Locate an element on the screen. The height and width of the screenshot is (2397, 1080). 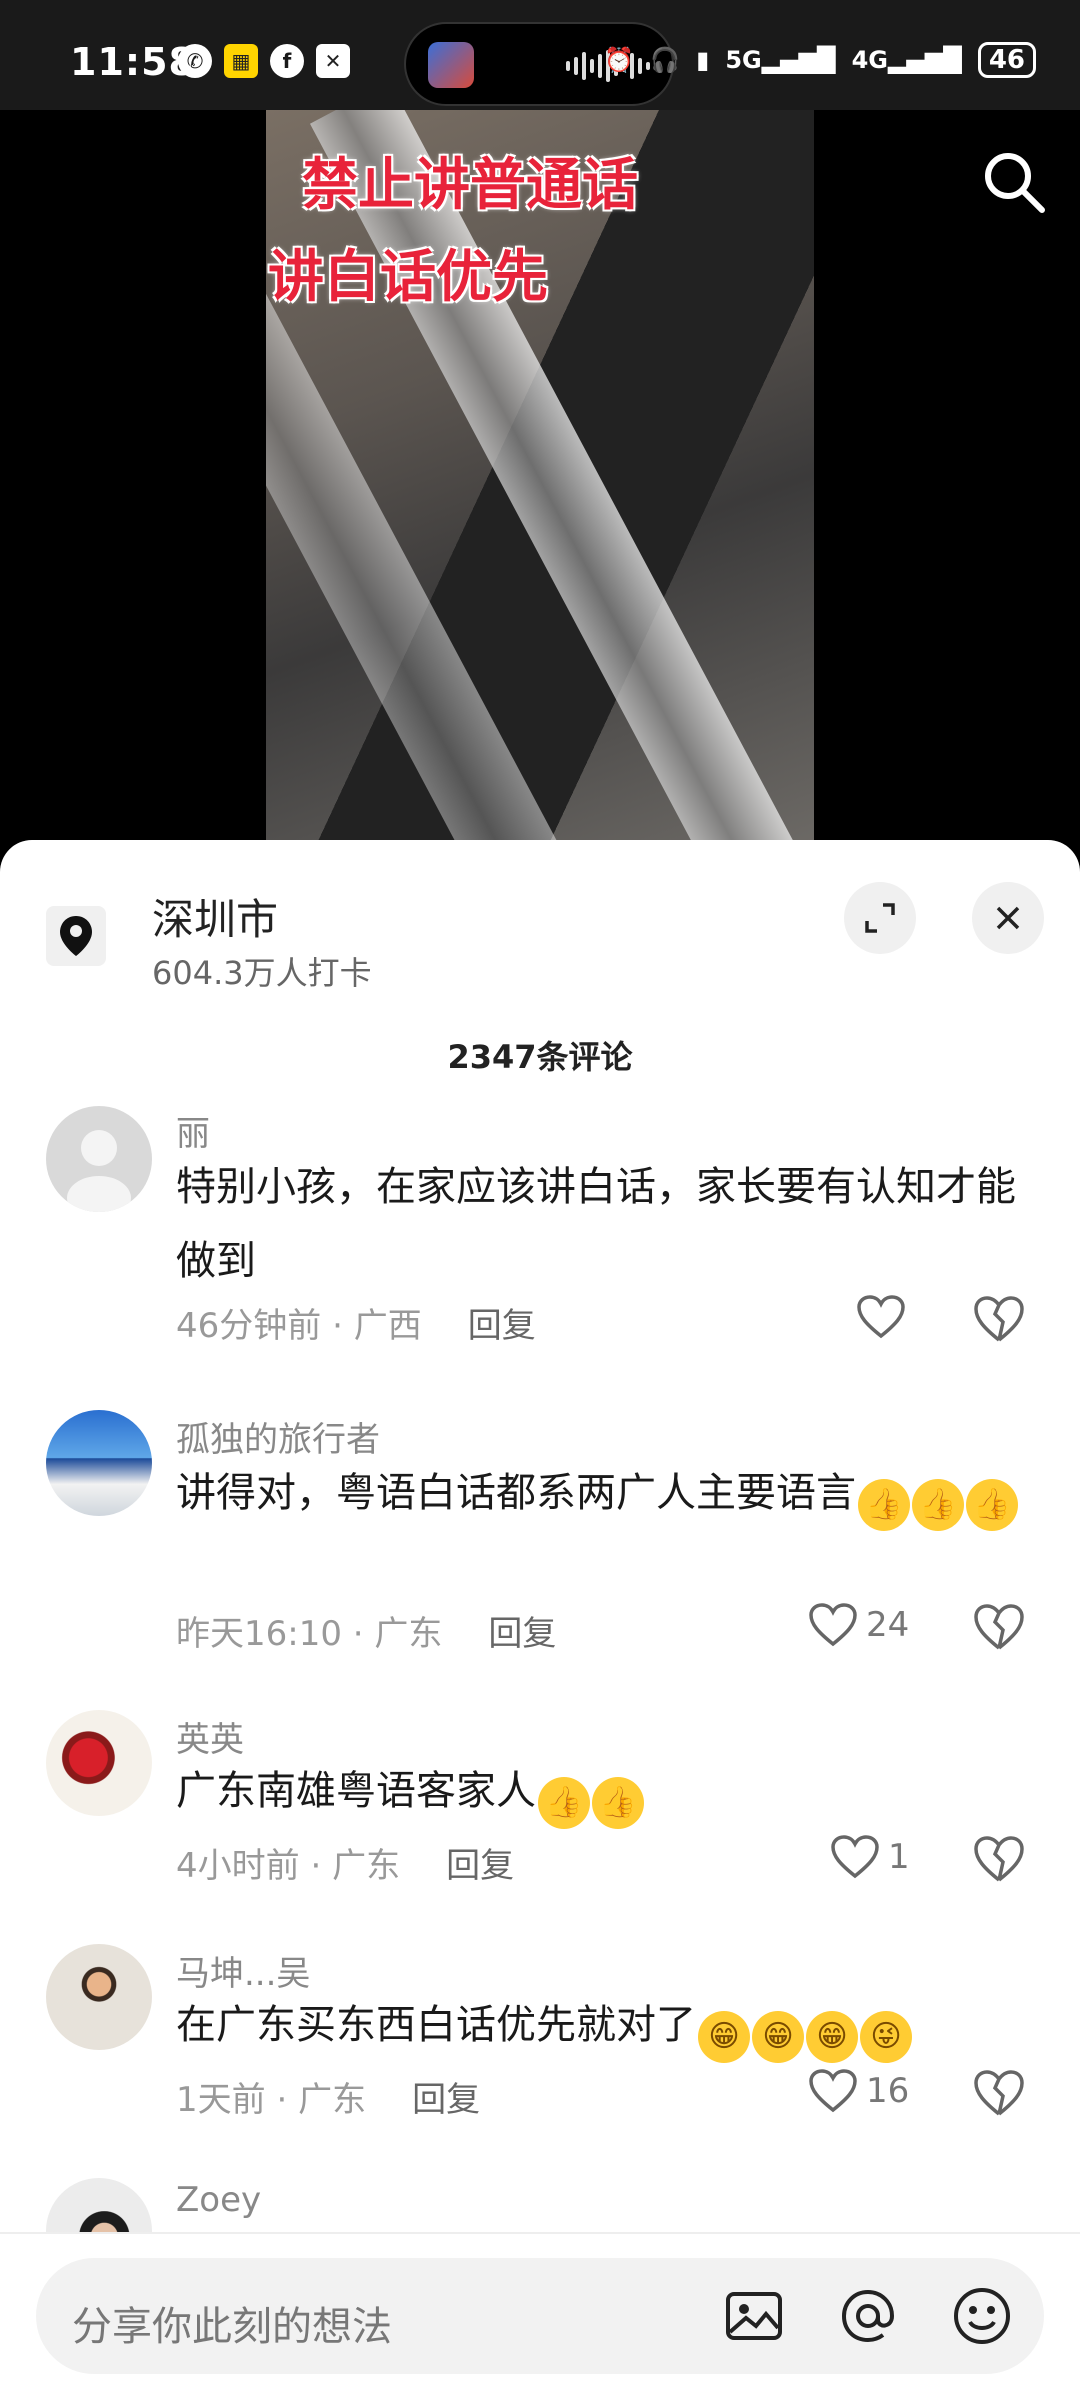
video-escalator-shape is located at coordinates (561, 480).